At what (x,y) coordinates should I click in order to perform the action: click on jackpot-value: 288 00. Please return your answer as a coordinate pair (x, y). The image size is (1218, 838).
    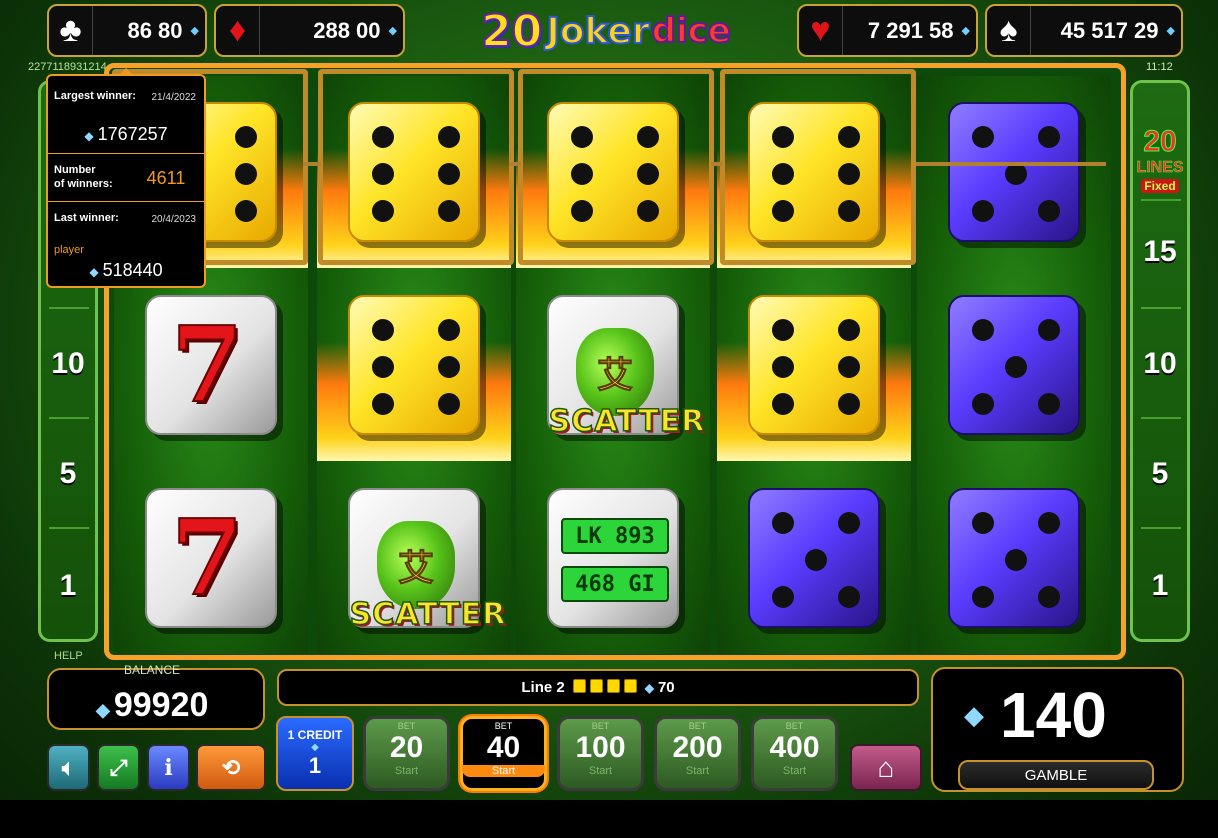
    Looking at the image, I should click on (347, 30).